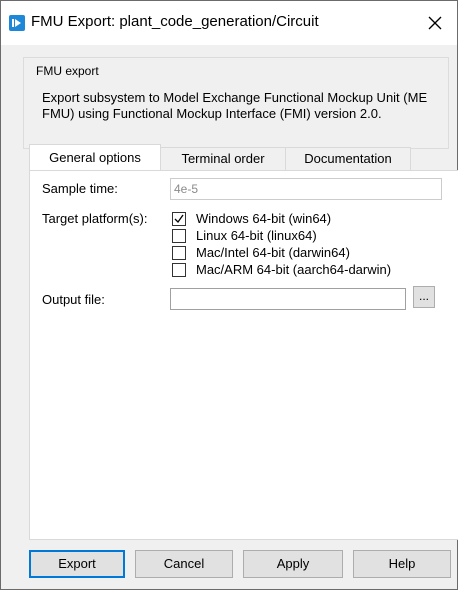 The height and width of the screenshot is (590, 458). Describe the element at coordinates (95, 157) in the screenshot. I see `tab-general-options: General options` at that location.